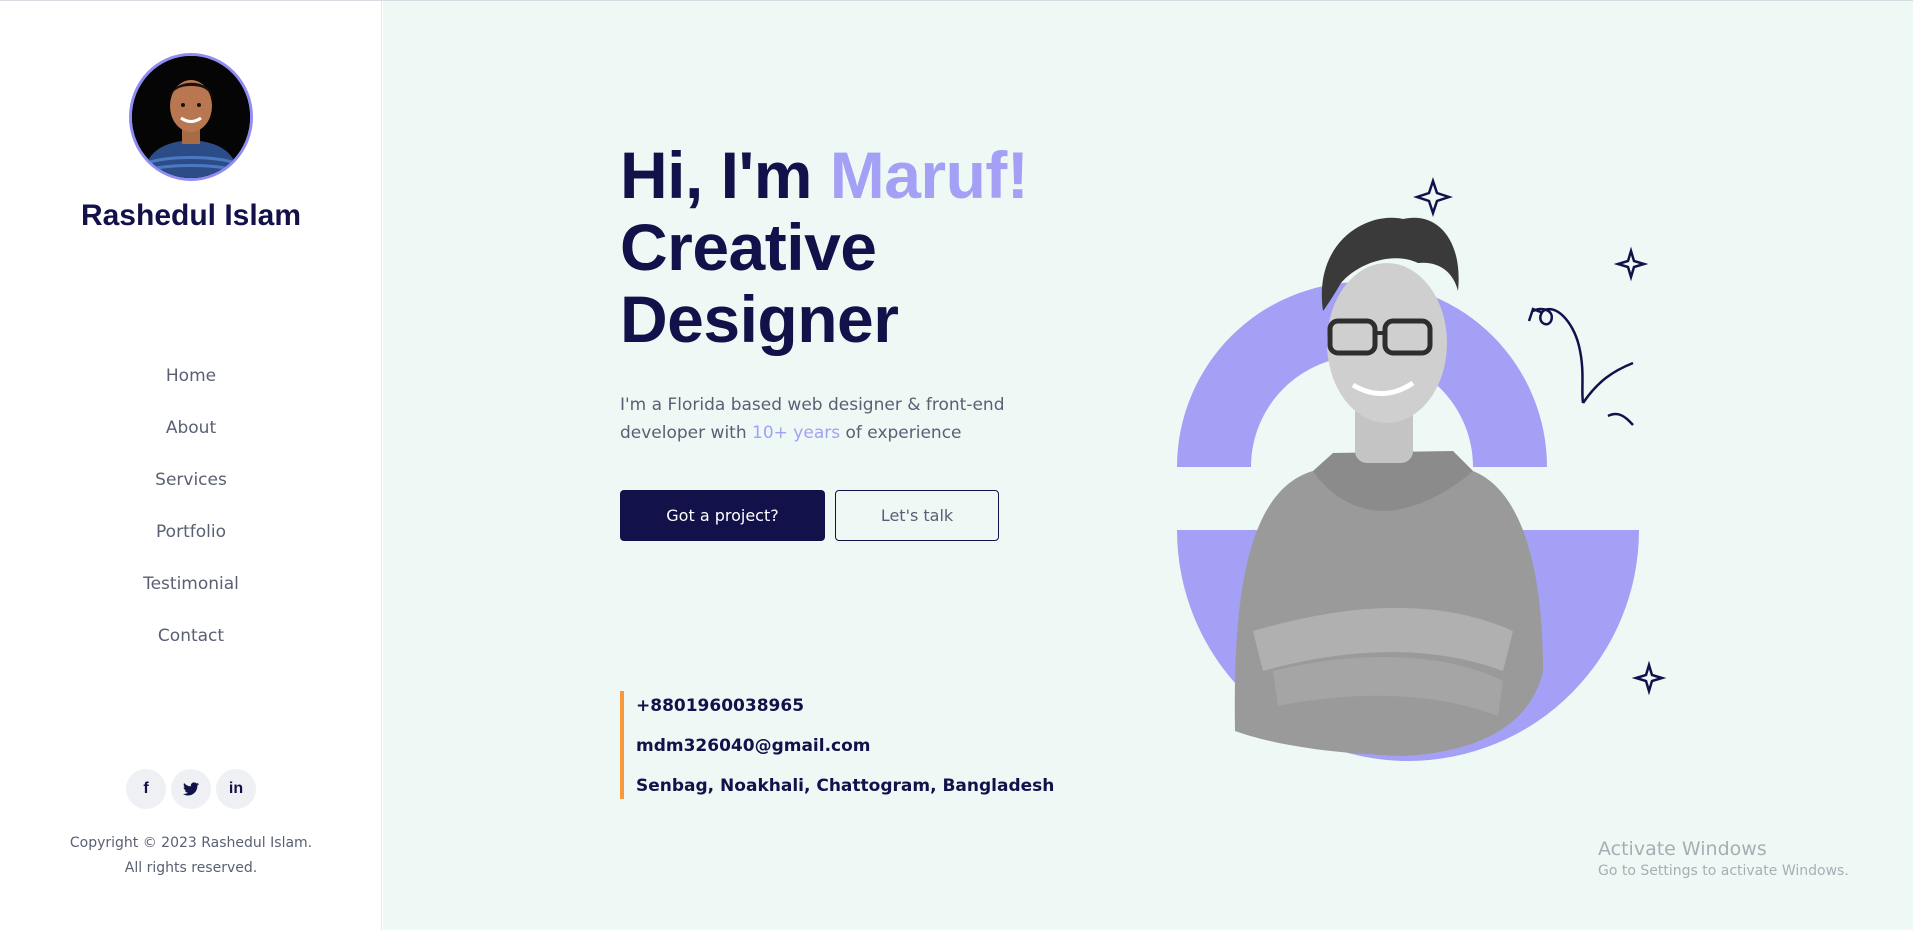  Describe the element at coordinates (191, 215) in the screenshot. I see `profile-name: Rashedul Islam` at that location.